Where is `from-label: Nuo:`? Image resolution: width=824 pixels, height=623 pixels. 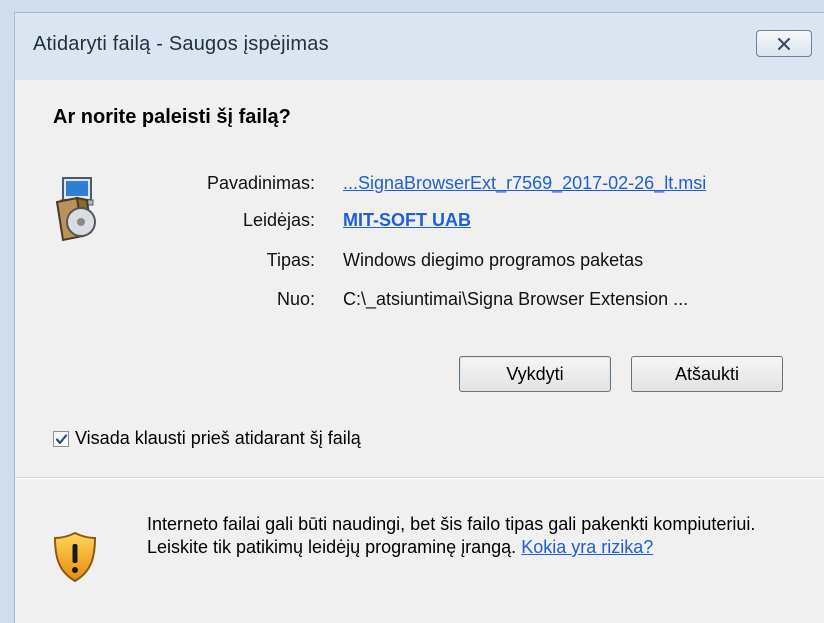
from-label: Nuo: is located at coordinates (295, 299).